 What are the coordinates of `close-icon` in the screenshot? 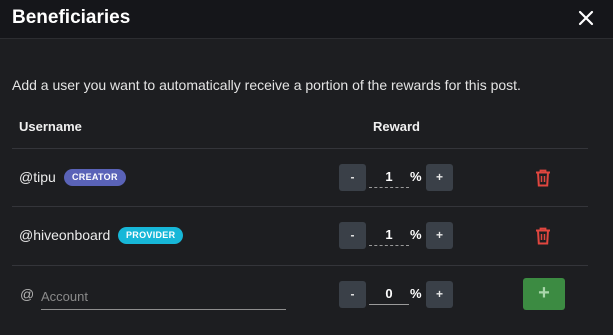 It's located at (586, 18).